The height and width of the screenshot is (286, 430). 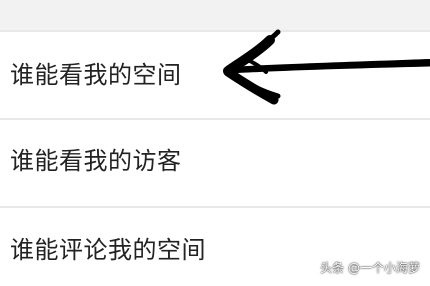 What do you see at coordinates (326, 67) in the screenshot?
I see `hand-drawn-arrow-icon` at bounding box center [326, 67].